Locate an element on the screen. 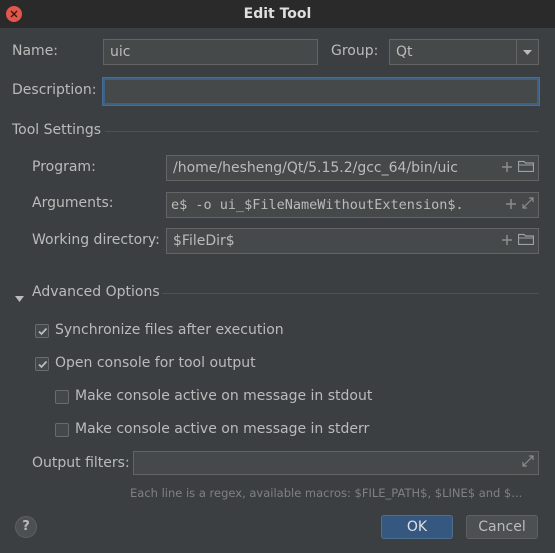 The height and width of the screenshot is (553, 555). console-active-stdout-label: Make console active on message in stdout is located at coordinates (223, 396).